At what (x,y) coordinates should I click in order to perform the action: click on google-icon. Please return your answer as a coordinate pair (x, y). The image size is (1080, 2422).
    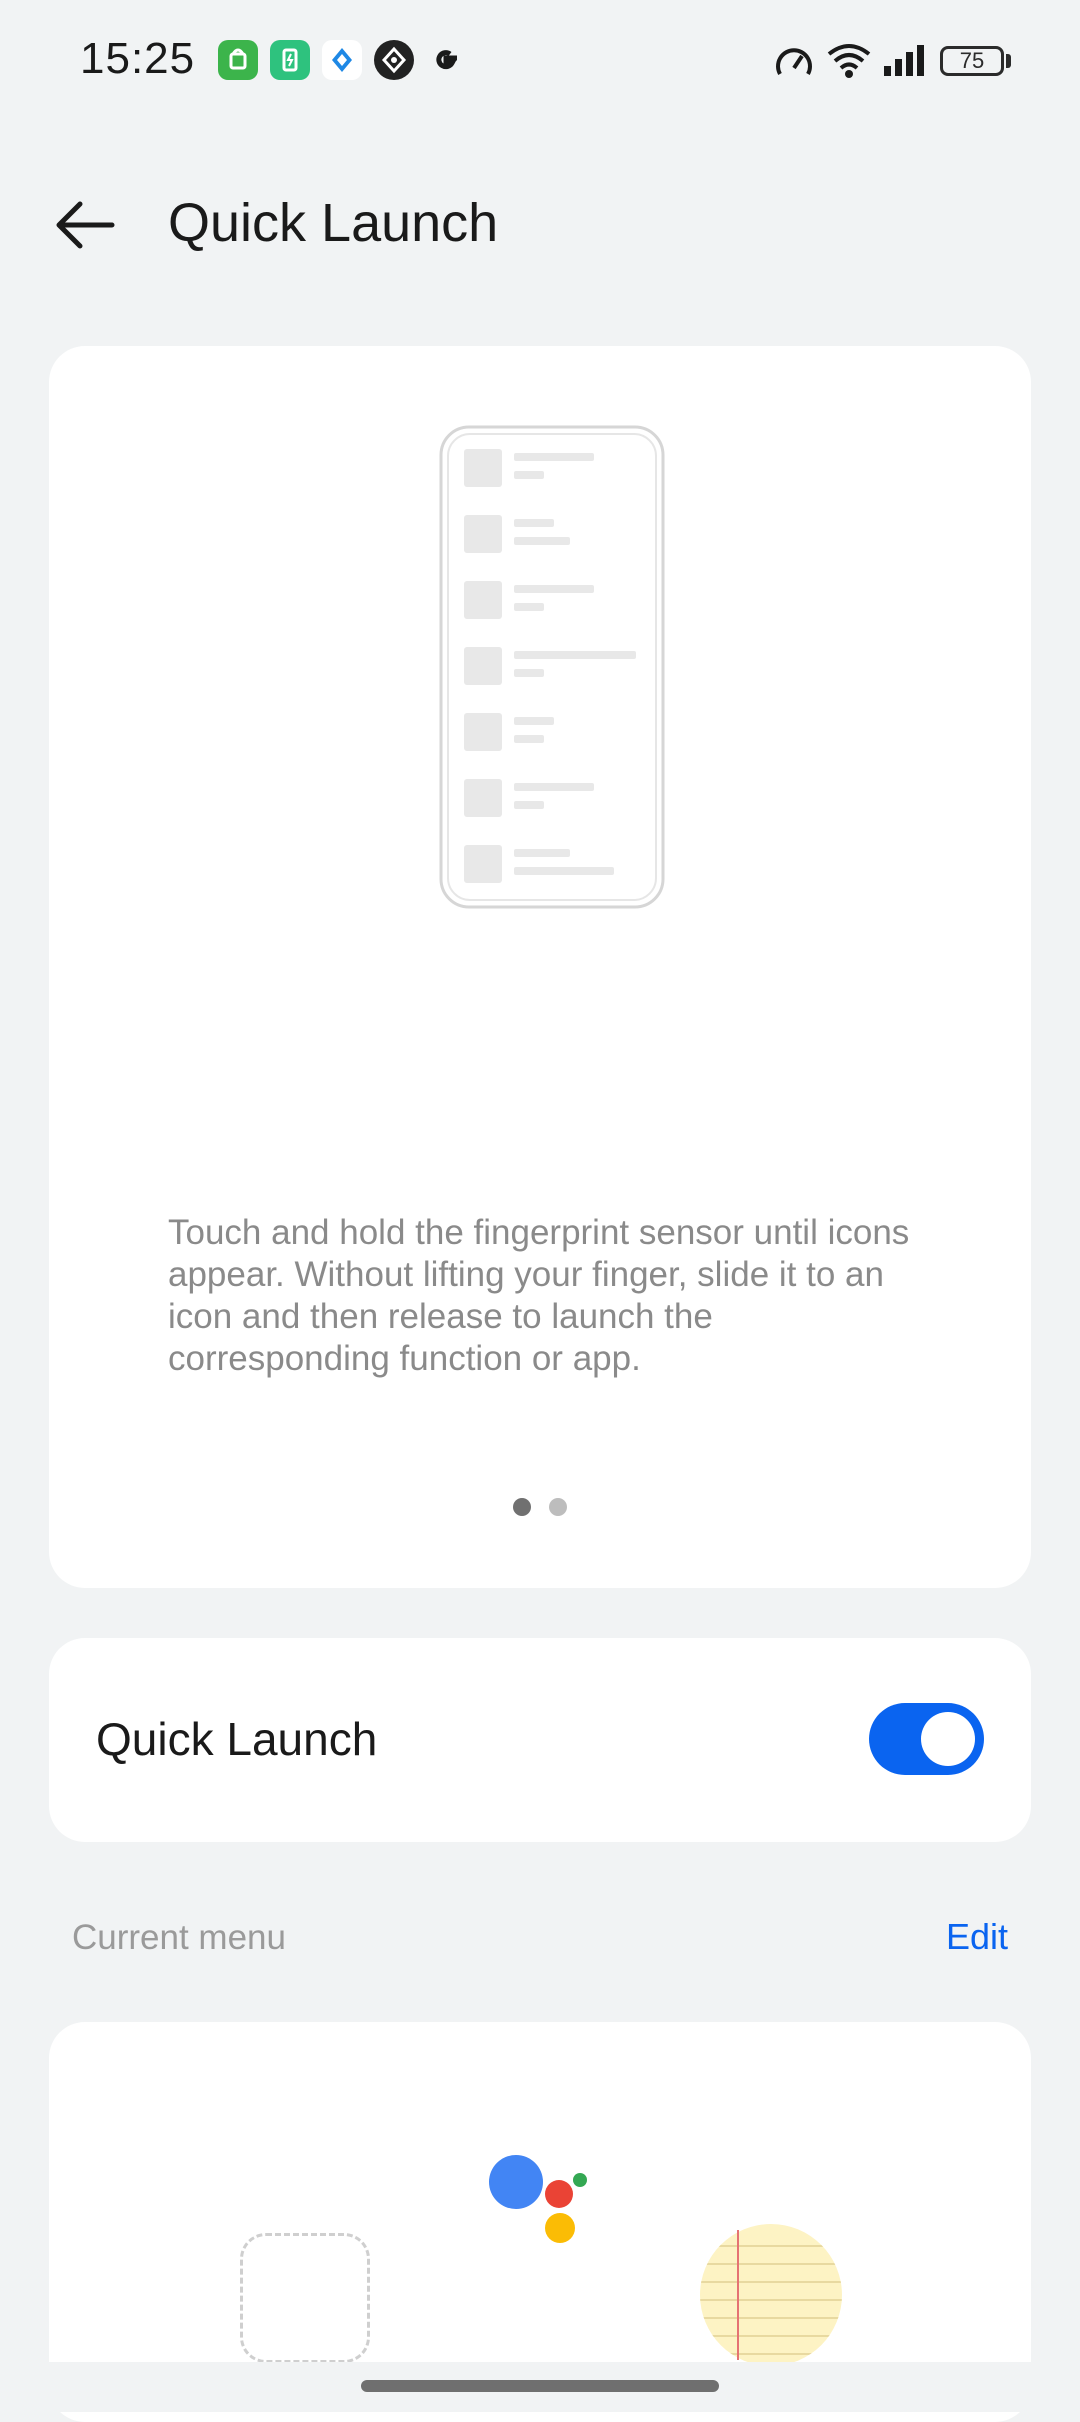
    Looking at the image, I should click on (446, 60).